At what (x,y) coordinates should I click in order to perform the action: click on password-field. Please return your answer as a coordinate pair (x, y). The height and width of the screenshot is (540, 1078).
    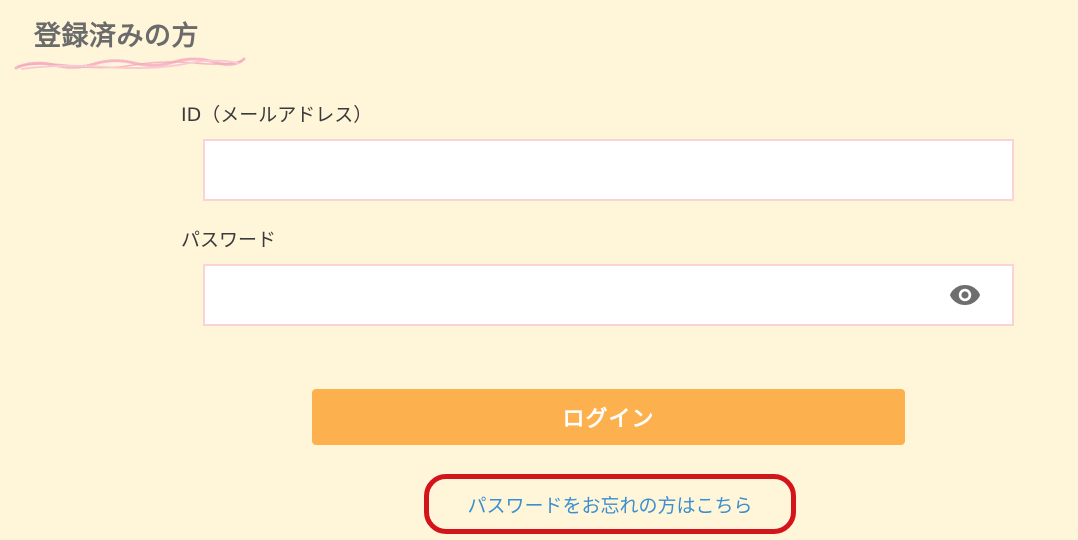
    Looking at the image, I should click on (608, 295).